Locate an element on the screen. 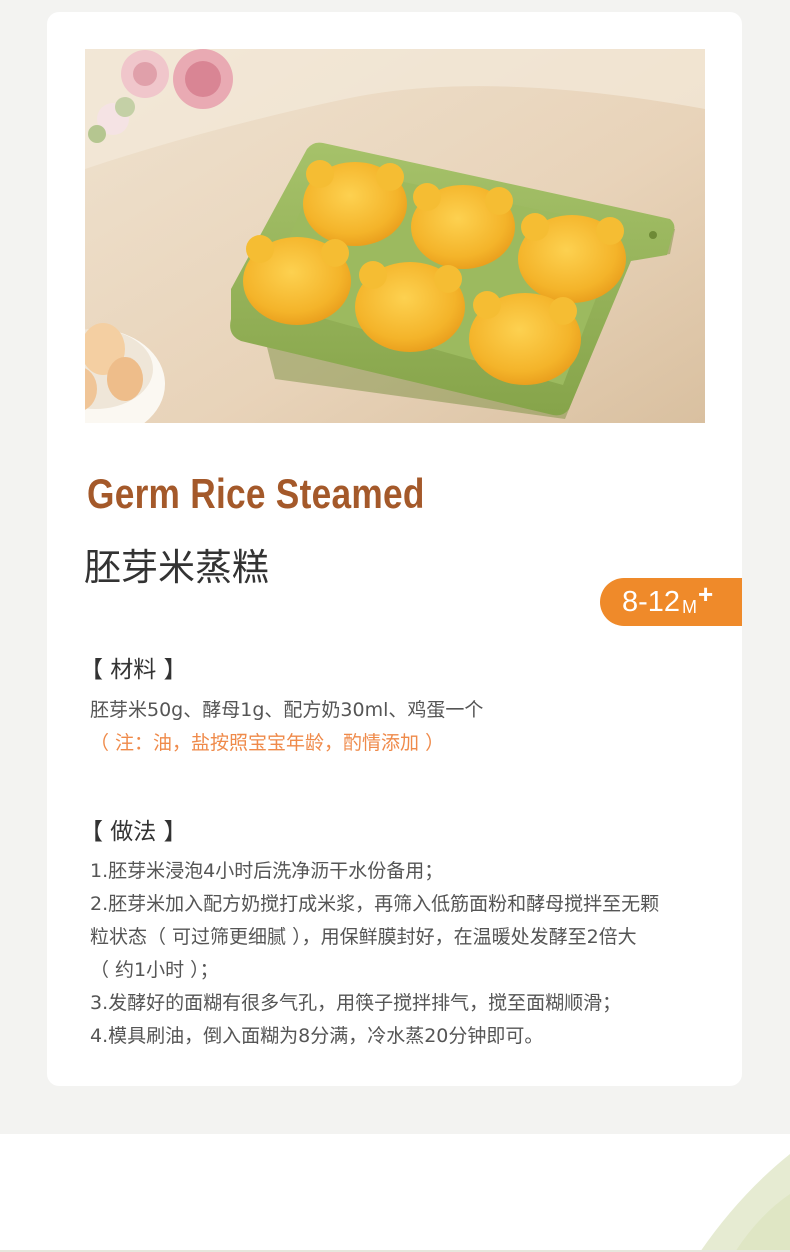 The width and height of the screenshot is (790, 1252). method-step-line: 粒状态（ 可过筛更细腻 ），用保鲜膜封好，在温暖处发酵至2倍大 is located at coordinates (363, 937).